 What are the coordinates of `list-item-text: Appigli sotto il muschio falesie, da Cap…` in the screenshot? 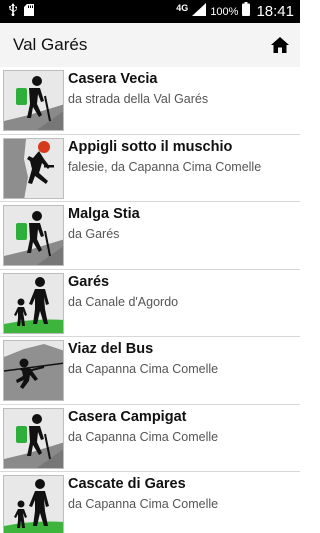 It's located at (164, 155).